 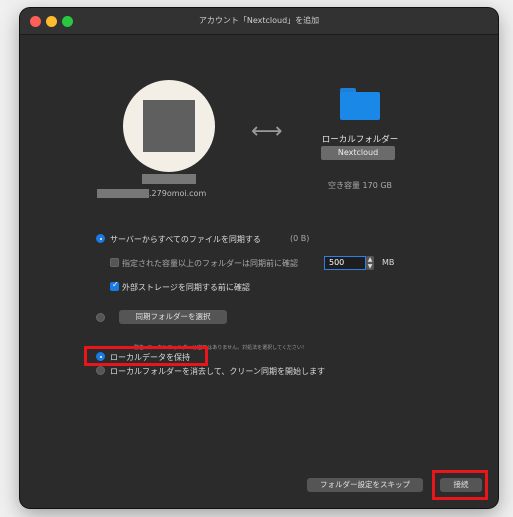 I want to click on free-space-text: 空き容量 170 GB, so click(x=360, y=185).